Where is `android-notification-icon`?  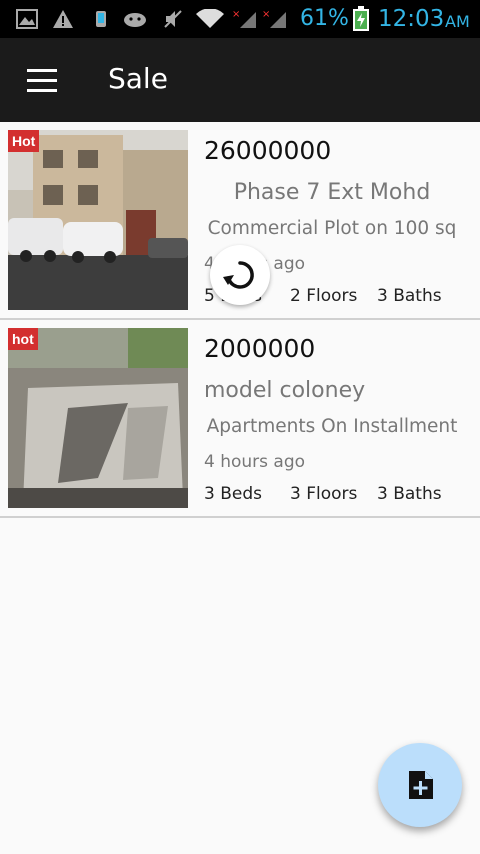 android-notification-icon is located at coordinates (135, 20).